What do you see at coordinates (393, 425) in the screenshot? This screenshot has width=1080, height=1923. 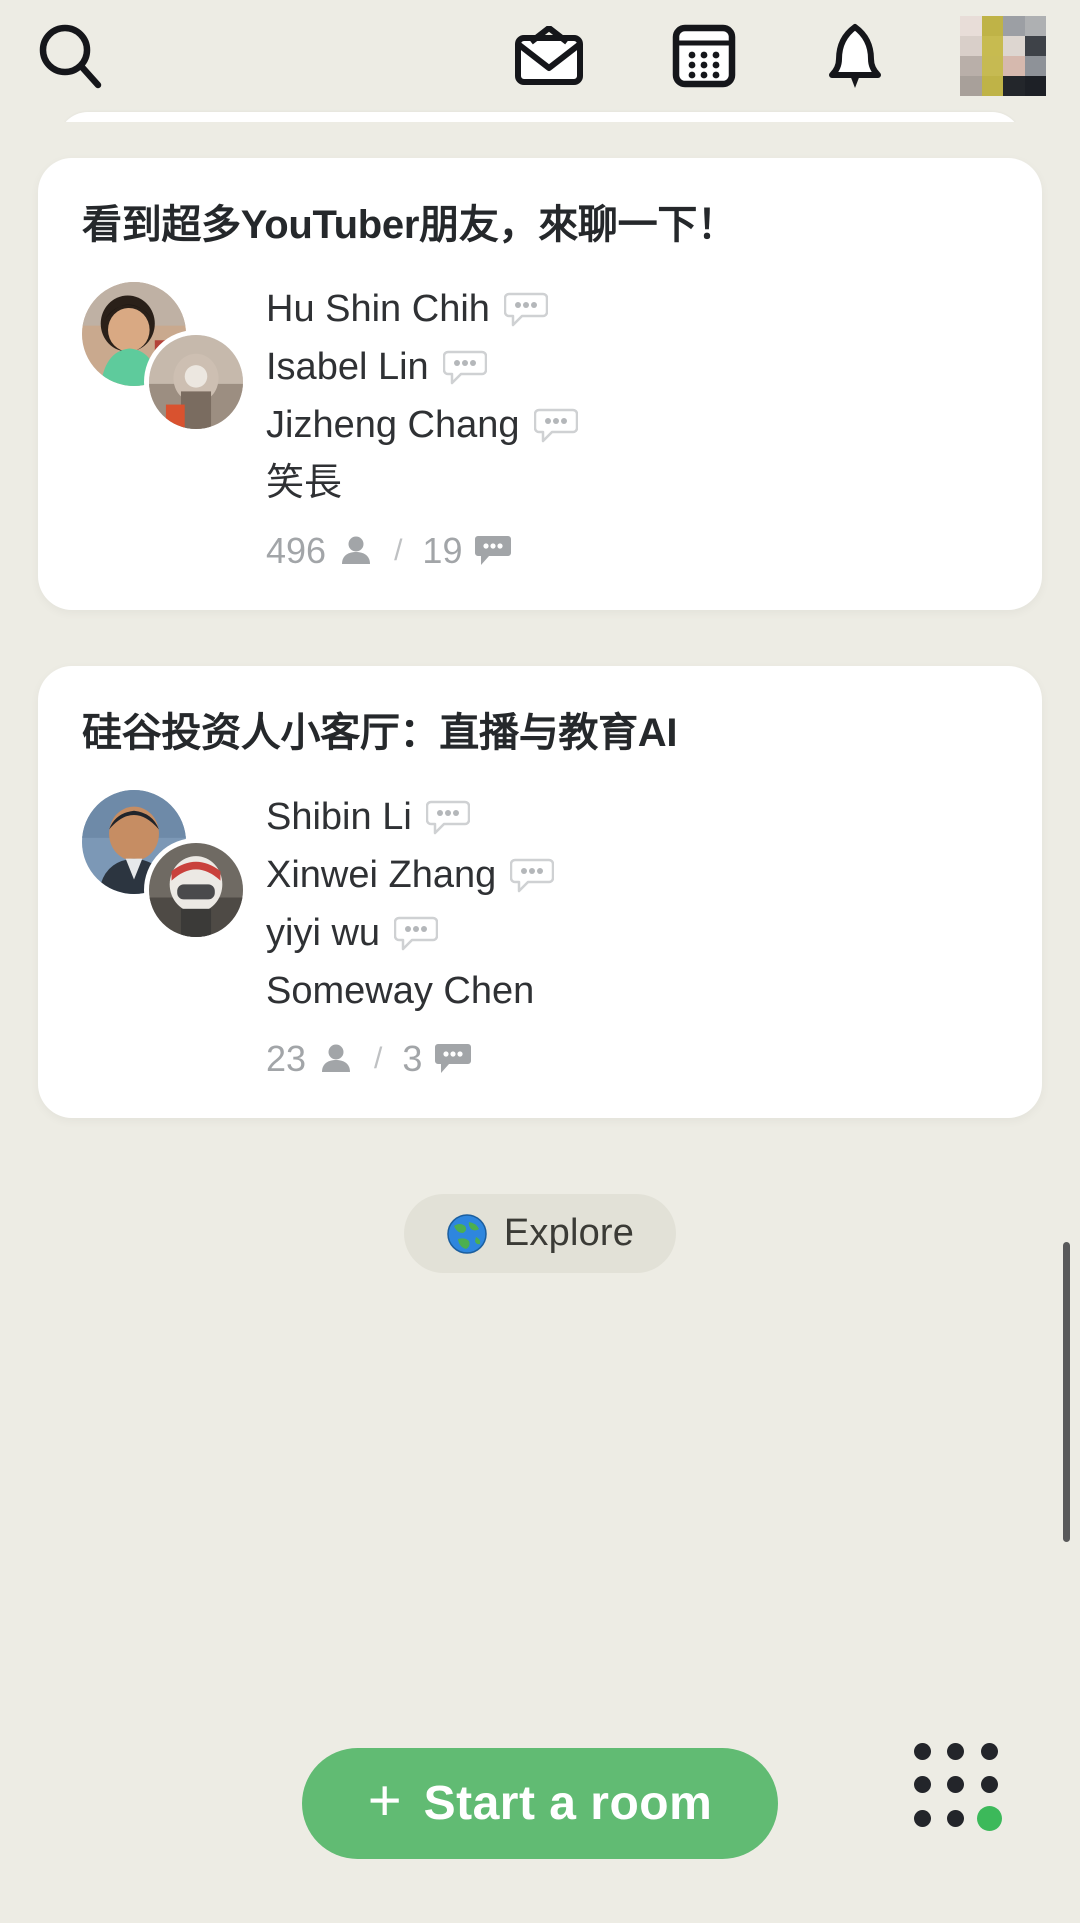 I see `member-name: Jizheng Chang` at bounding box center [393, 425].